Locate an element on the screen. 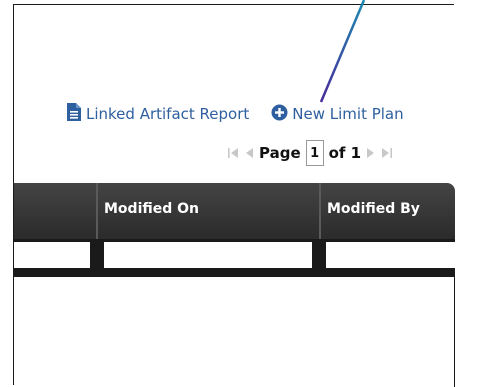 The height and width of the screenshot is (387, 487). first-page-icon is located at coordinates (233, 153).